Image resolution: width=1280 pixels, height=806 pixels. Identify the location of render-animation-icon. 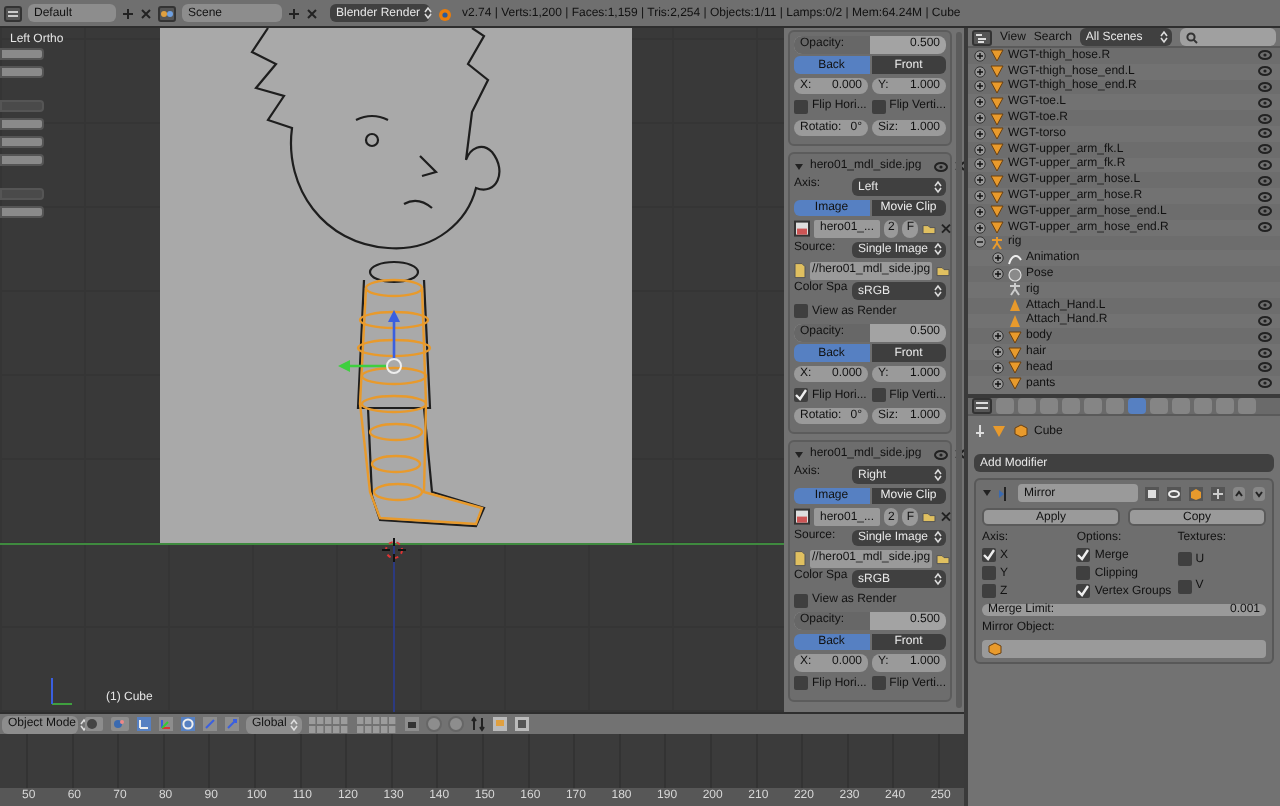
(522, 724).